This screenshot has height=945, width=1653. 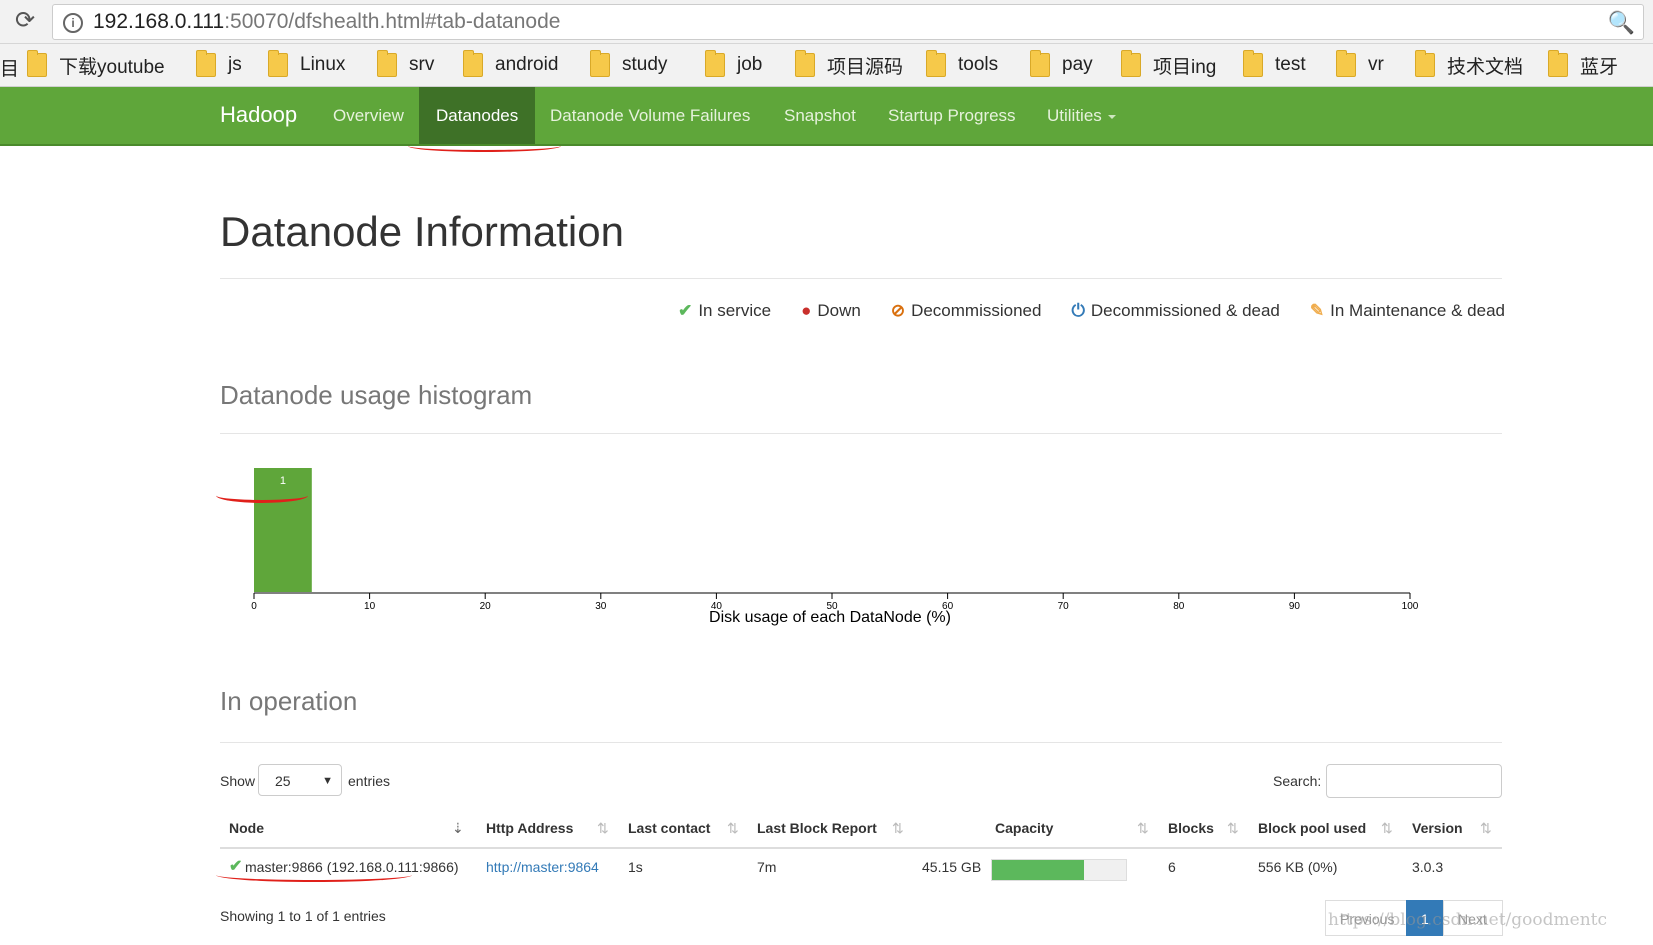 I want to click on bookmark-folder: Linux, so click(x=306, y=64).